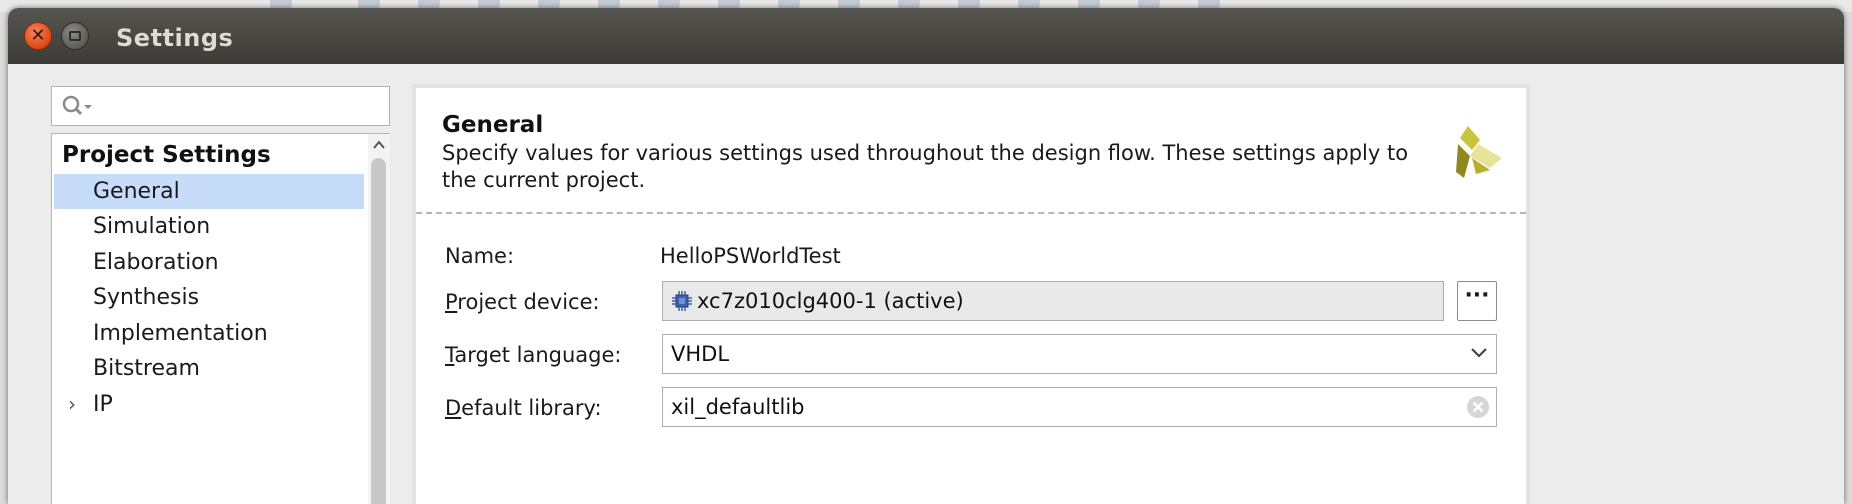 The width and height of the screenshot is (1852, 504). Describe the element at coordinates (1477, 301) in the screenshot. I see `select-device-button: ···` at that location.